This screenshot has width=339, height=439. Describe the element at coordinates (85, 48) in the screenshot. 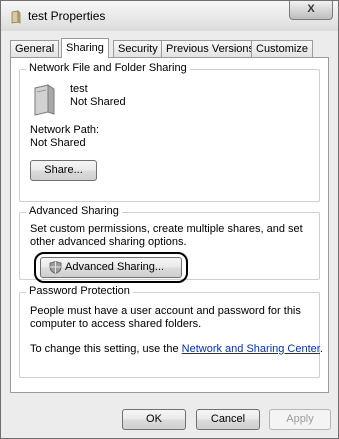

I see `tab-sharing: Sharing` at that location.